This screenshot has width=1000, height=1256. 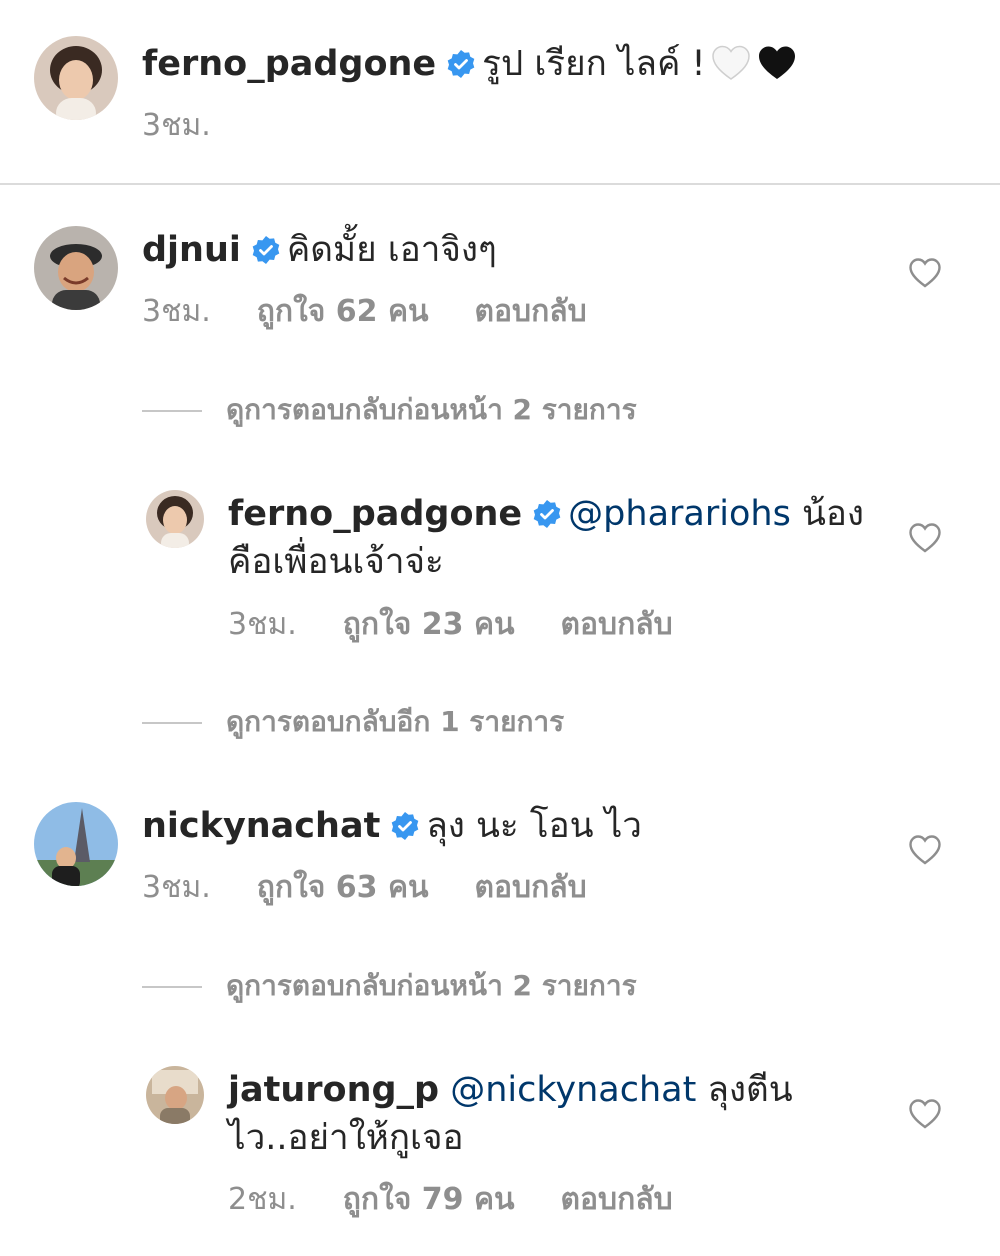 I want to click on comment-meta: 3ชม. ถูกใจ 23 คน ตอบกลับ, so click(x=450, y=625).